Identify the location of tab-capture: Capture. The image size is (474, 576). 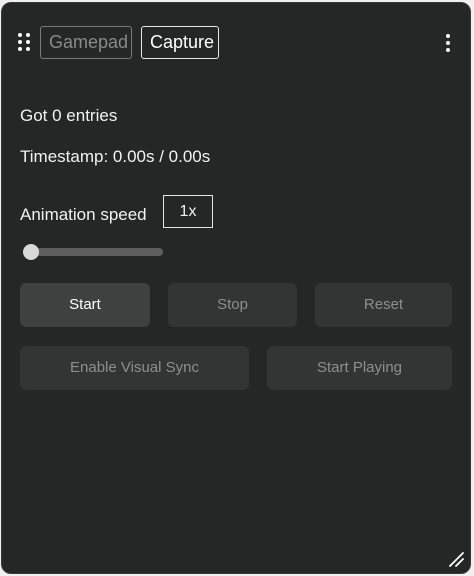
(180, 42).